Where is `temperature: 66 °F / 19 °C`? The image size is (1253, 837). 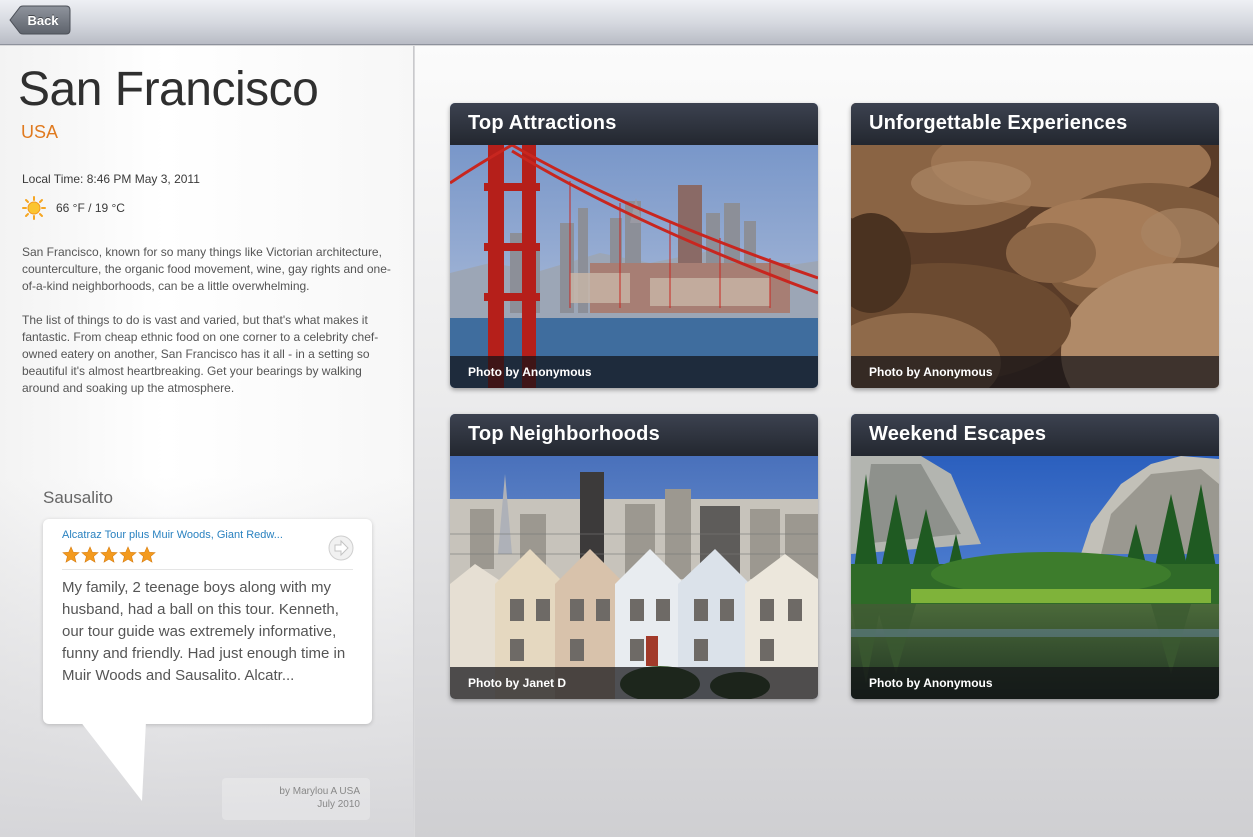 temperature: 66 °F / 19 °C is located at coordinates (90, 208).